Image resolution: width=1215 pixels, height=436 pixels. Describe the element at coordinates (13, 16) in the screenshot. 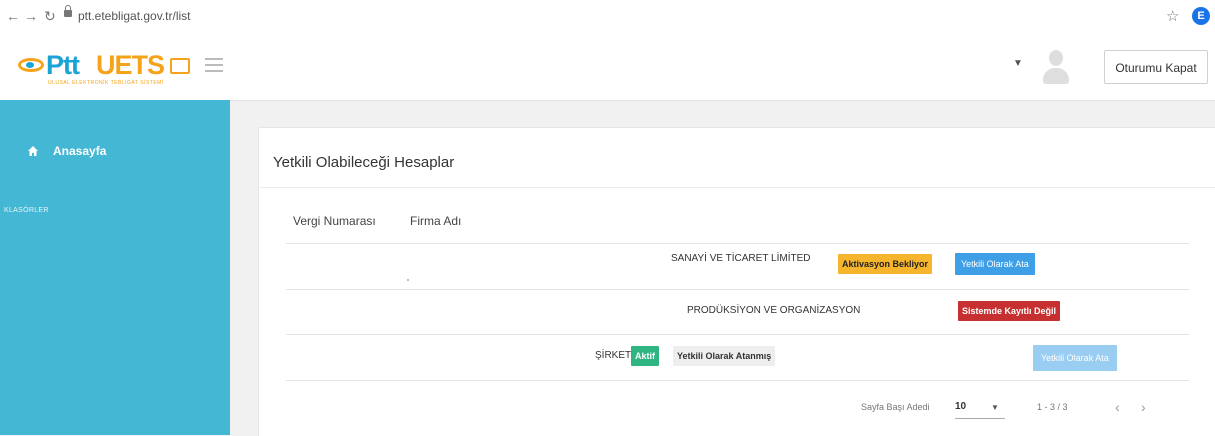

I see `back-icon: ←` at that location.